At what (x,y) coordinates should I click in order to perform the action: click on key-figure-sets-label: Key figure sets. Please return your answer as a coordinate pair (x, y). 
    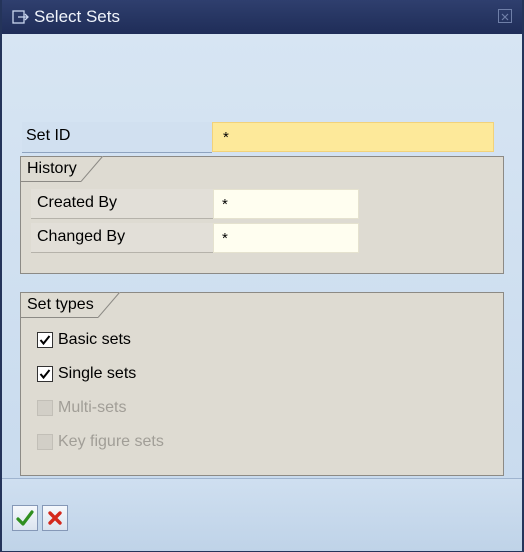
    Looking at the image, I should click on (111, 441).